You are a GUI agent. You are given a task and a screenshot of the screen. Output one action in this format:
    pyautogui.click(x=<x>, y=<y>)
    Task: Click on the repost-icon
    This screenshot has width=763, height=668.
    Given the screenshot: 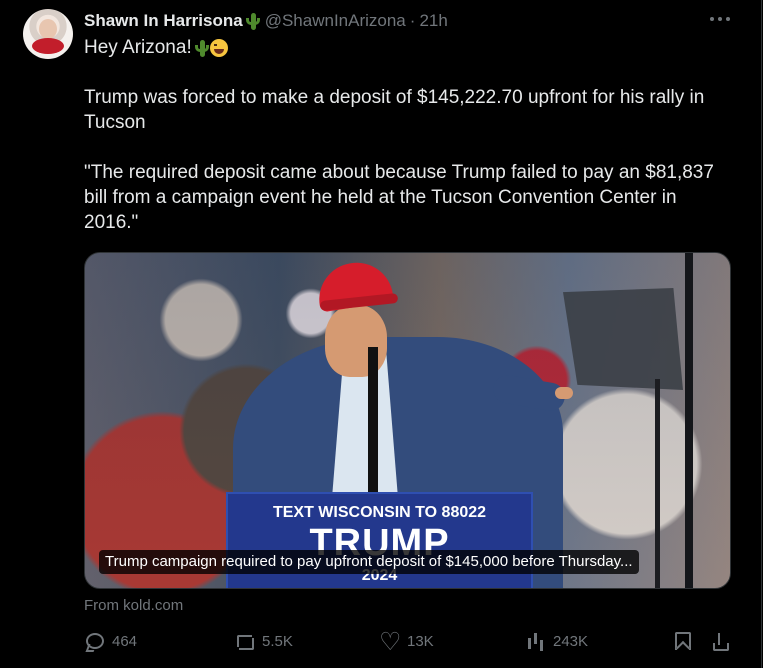 What is the action you would take?
    pyautogui.click(x=244, y=641)
    